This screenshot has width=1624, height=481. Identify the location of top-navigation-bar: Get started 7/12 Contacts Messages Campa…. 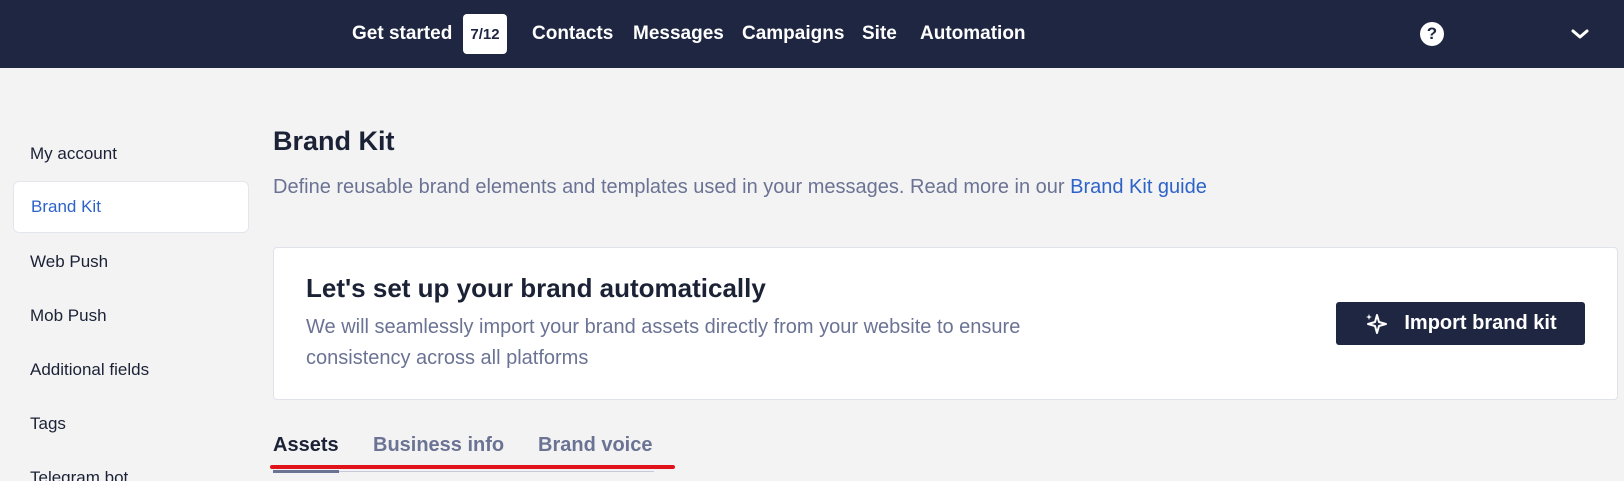
(812, 34).